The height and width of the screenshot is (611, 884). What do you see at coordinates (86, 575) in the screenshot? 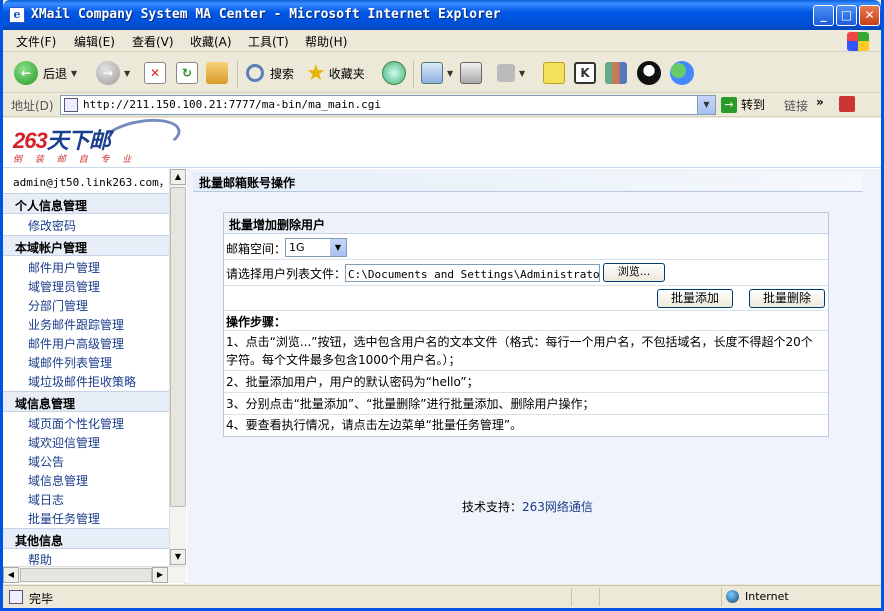
I see `h-scroll-thumb` at bounding box center [86, 575].